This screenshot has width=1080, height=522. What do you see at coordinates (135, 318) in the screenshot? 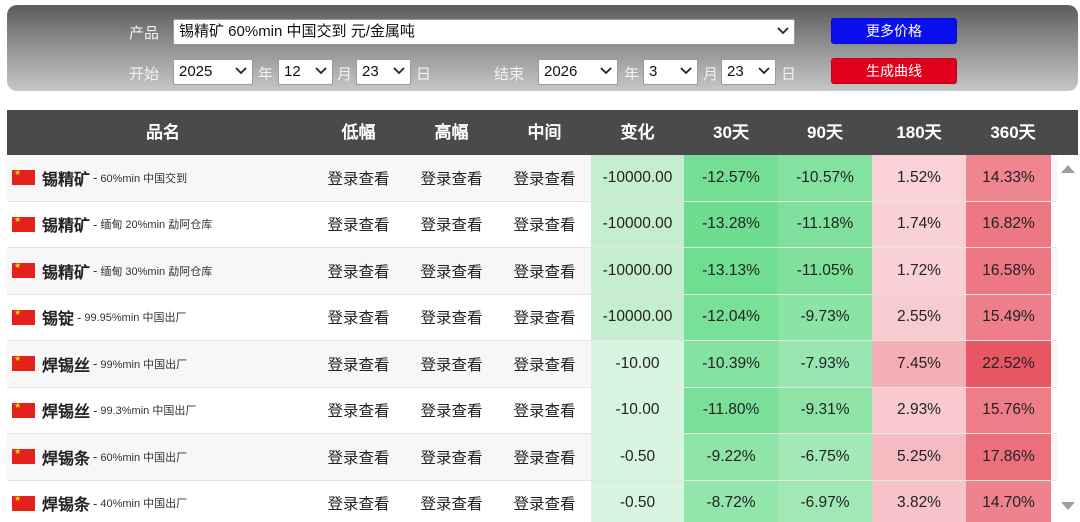
I see `product-spec: 99.95%min 中国出厂` at bounding box center [135, 318].